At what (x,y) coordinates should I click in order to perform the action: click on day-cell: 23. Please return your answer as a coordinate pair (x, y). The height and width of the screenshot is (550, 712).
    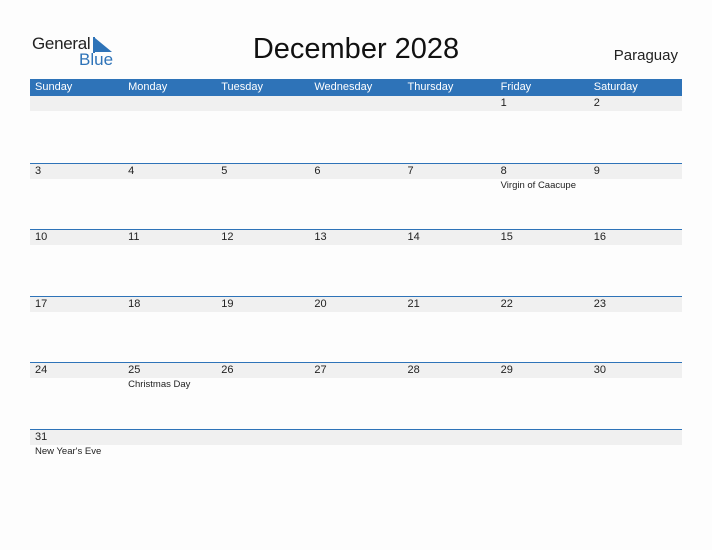
    Looking at the image, I should click on (635, 304).